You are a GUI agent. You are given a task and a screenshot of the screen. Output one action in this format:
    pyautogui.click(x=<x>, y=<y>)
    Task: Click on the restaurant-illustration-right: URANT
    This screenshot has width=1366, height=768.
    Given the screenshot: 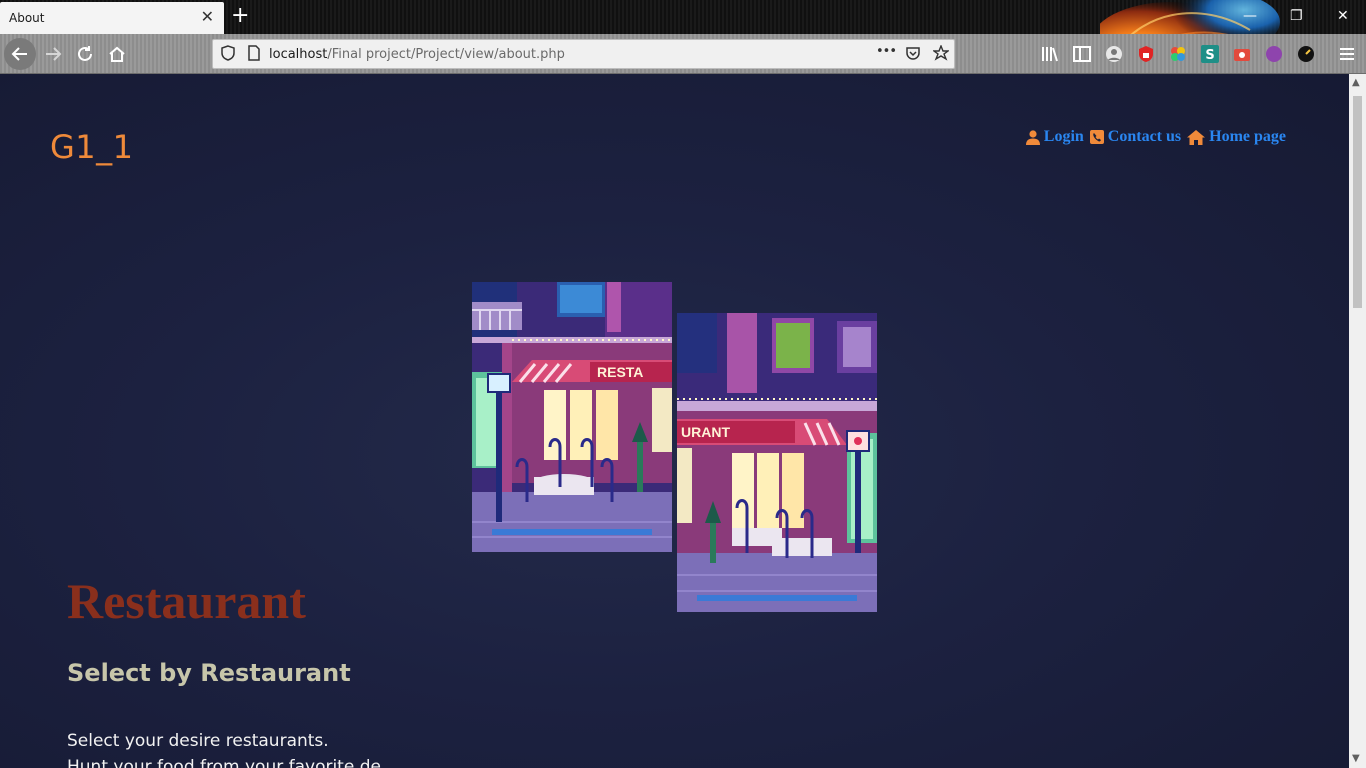 What is the action you would take?
    pyautogui.click(x=777, y=462)
    